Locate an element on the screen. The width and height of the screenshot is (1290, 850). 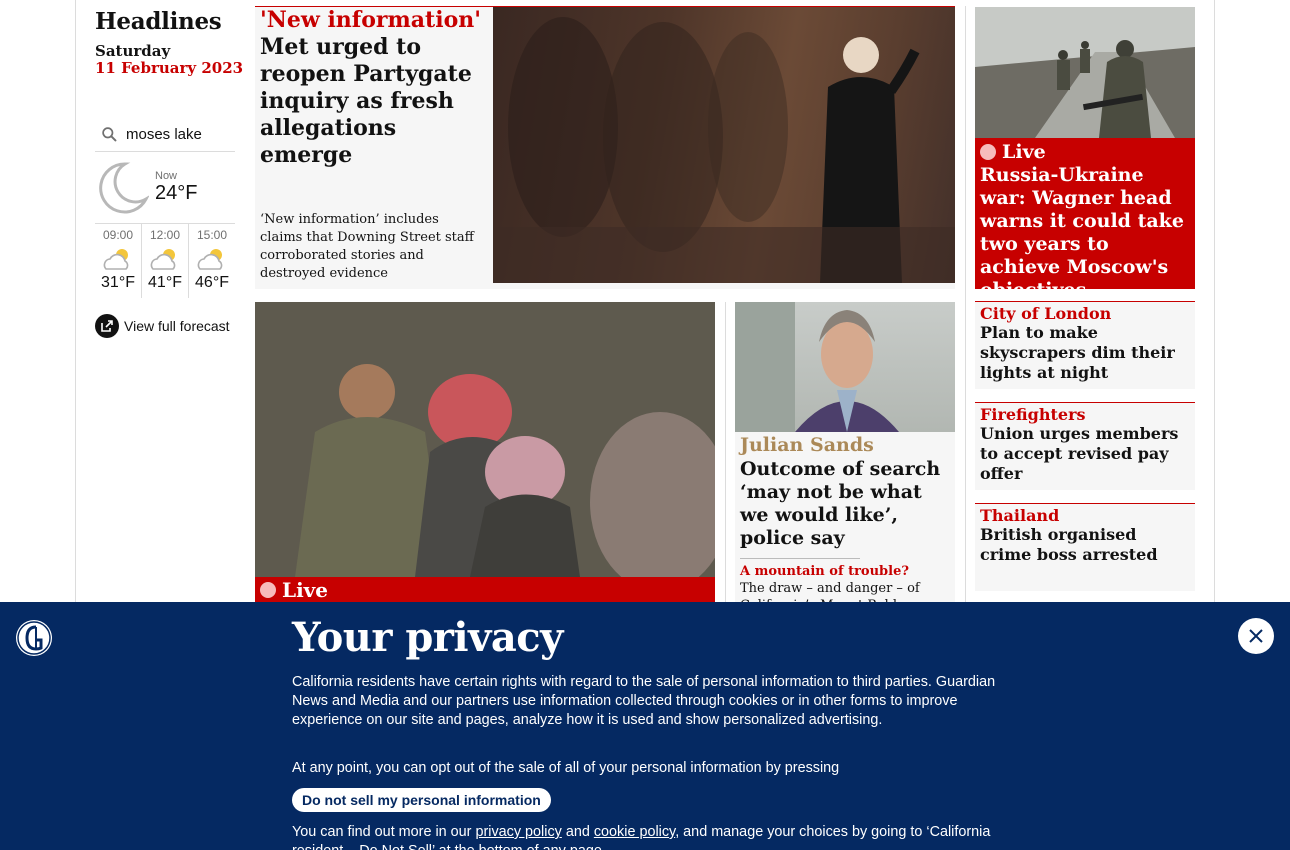
date-full: 11 February 2023 is located at coordinates (169, 68).